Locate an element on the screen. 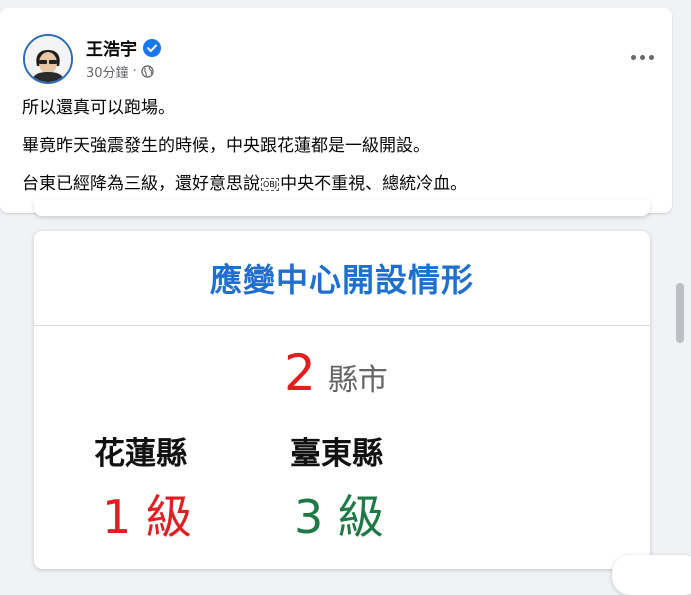  county-count-unit: 縣市 is located at coordinates (357, 380).